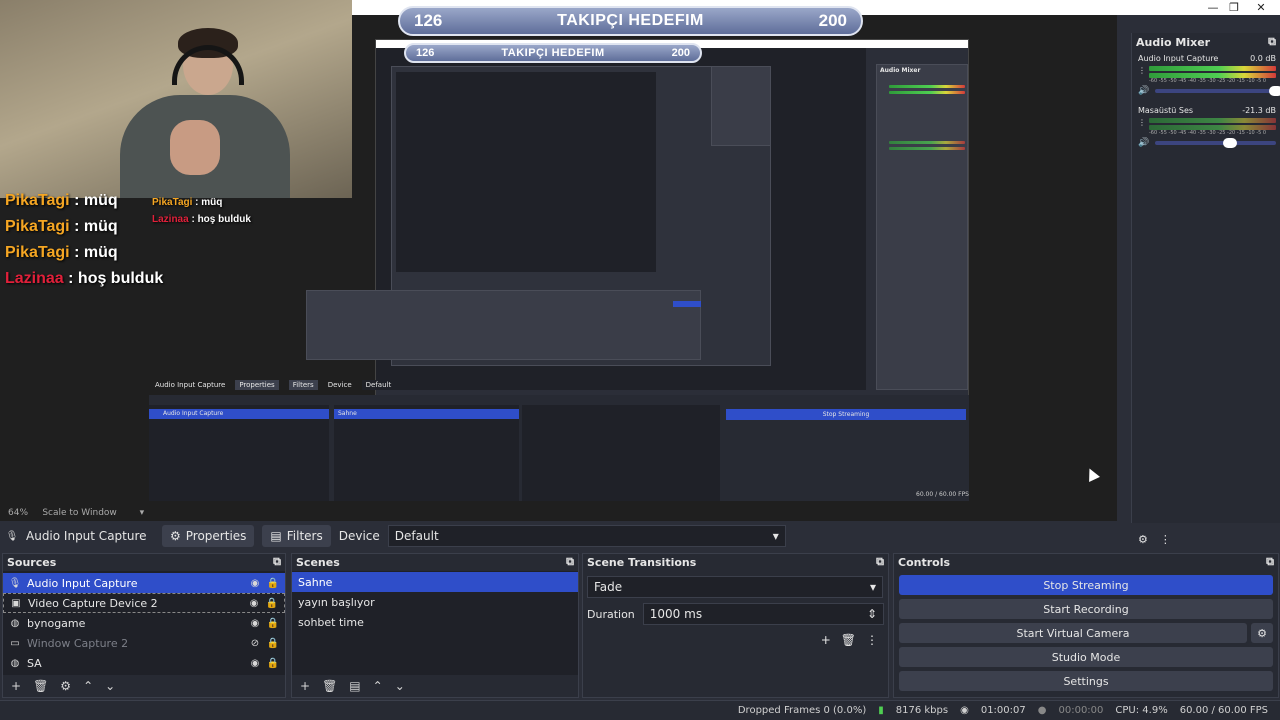  I want to click on scene-item: yayın başlıyor, so click(435, 602).